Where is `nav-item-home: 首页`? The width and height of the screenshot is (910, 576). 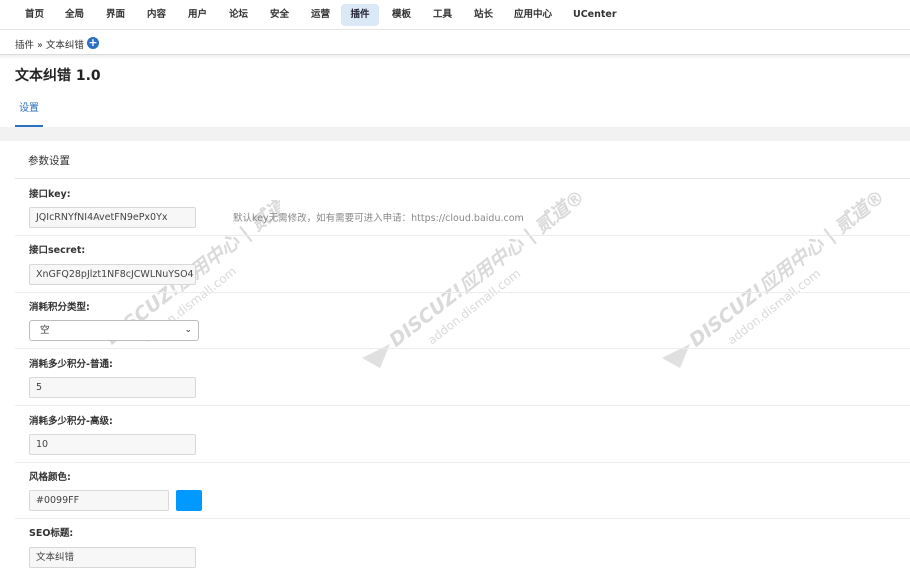
nav-item-home: 首页 is located at coordinates (34, 15).